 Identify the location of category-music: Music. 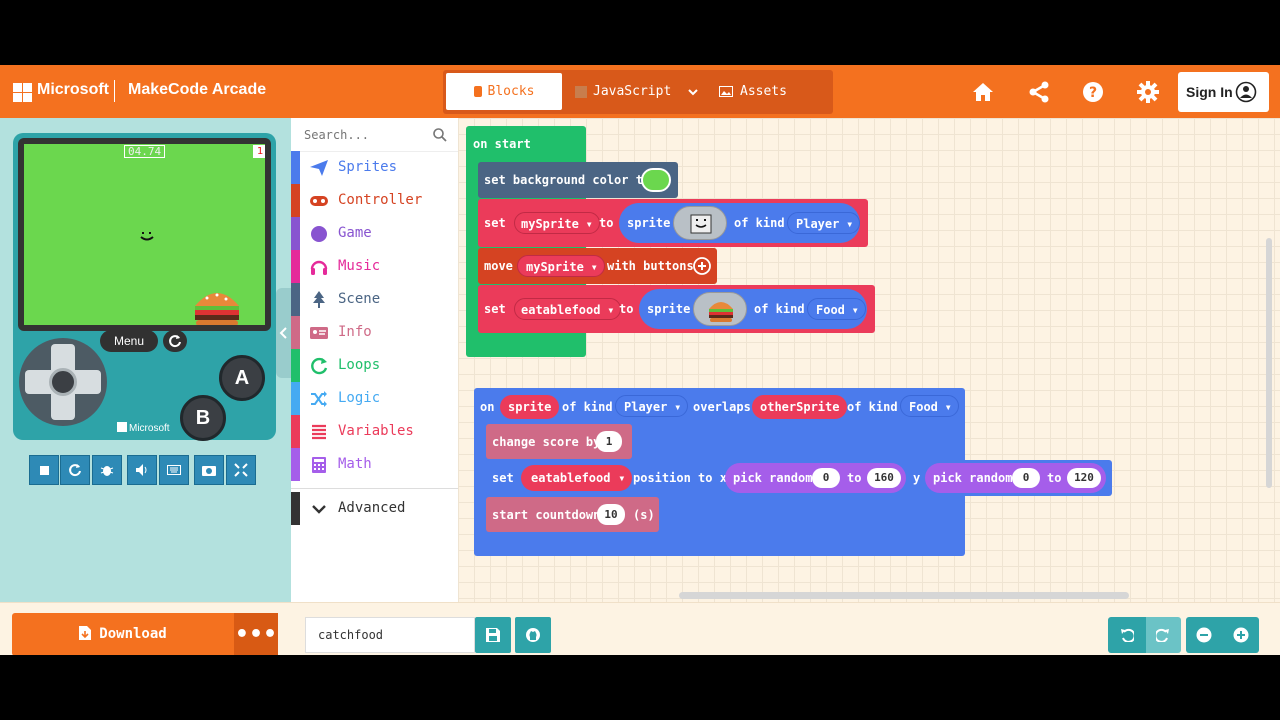
(374, 266).